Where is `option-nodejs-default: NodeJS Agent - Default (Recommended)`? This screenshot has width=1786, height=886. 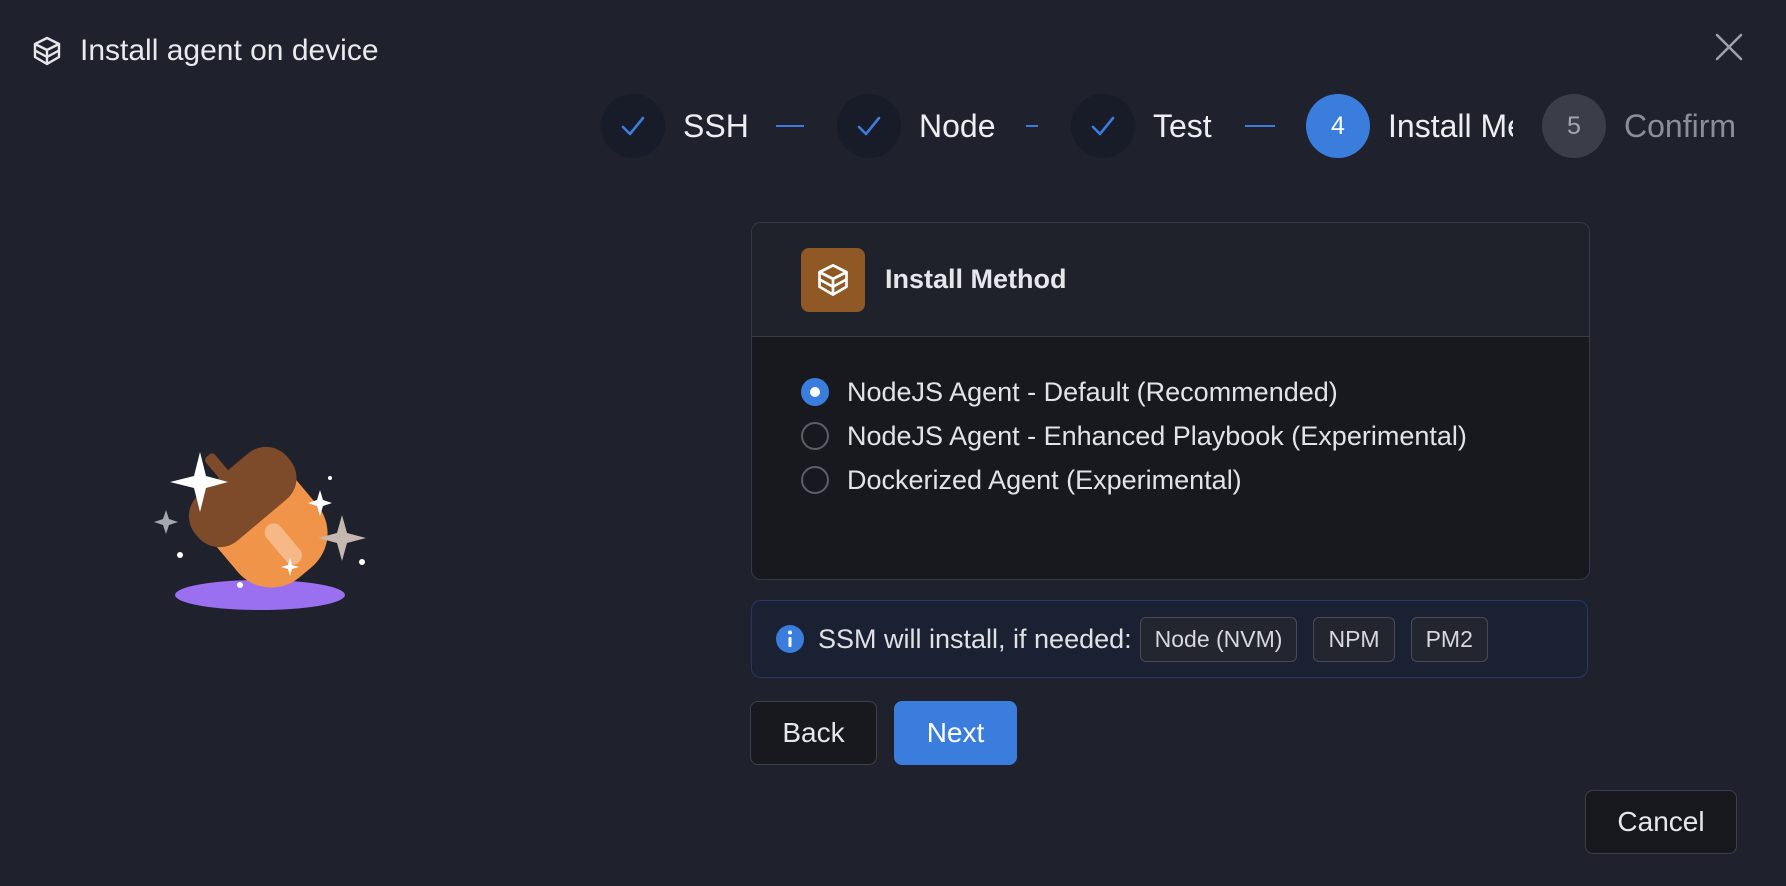
option-nodejs-default: NodeJS Agent - Default (Recommended) is located at coordinates (1195, 392).